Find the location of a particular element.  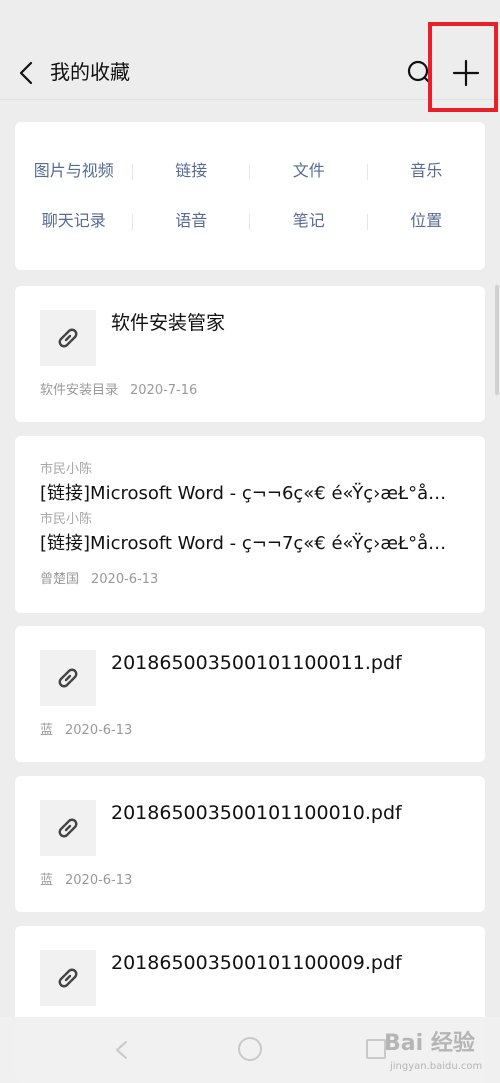

page-title: 我的收藏 is located at coordinates (90, 72).